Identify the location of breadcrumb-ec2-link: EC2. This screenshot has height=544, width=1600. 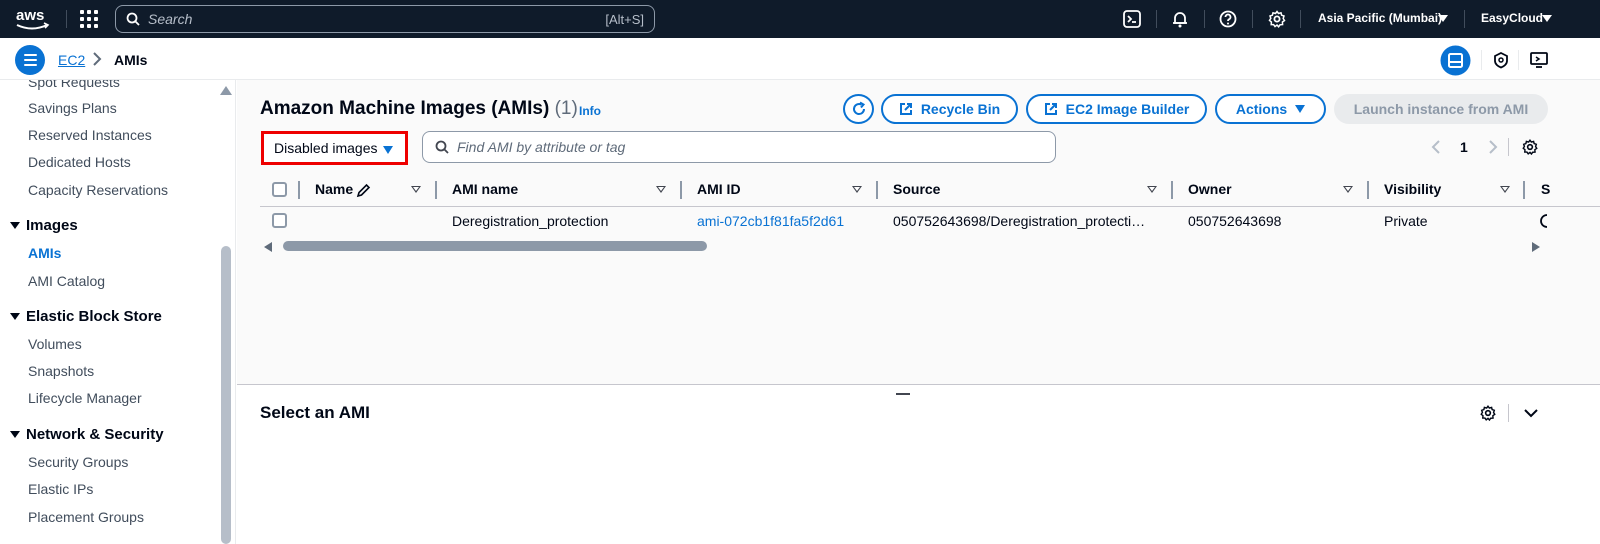
(71, 60).